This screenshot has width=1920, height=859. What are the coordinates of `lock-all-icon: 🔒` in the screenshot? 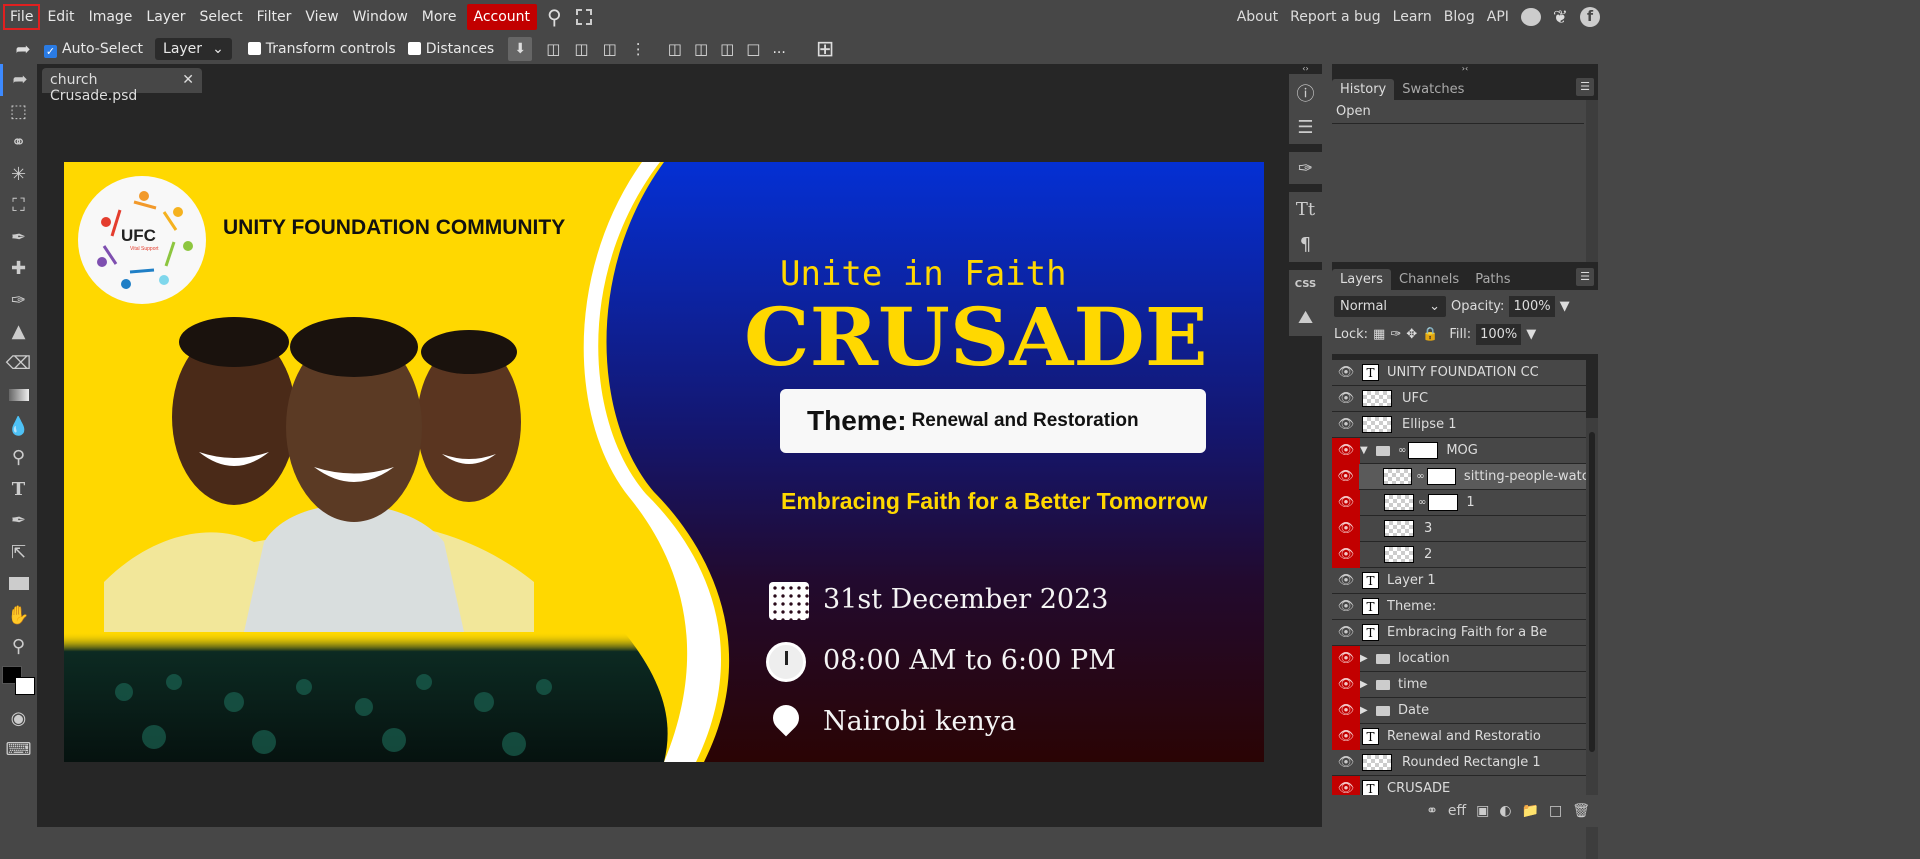 It's located at (1430, 334).